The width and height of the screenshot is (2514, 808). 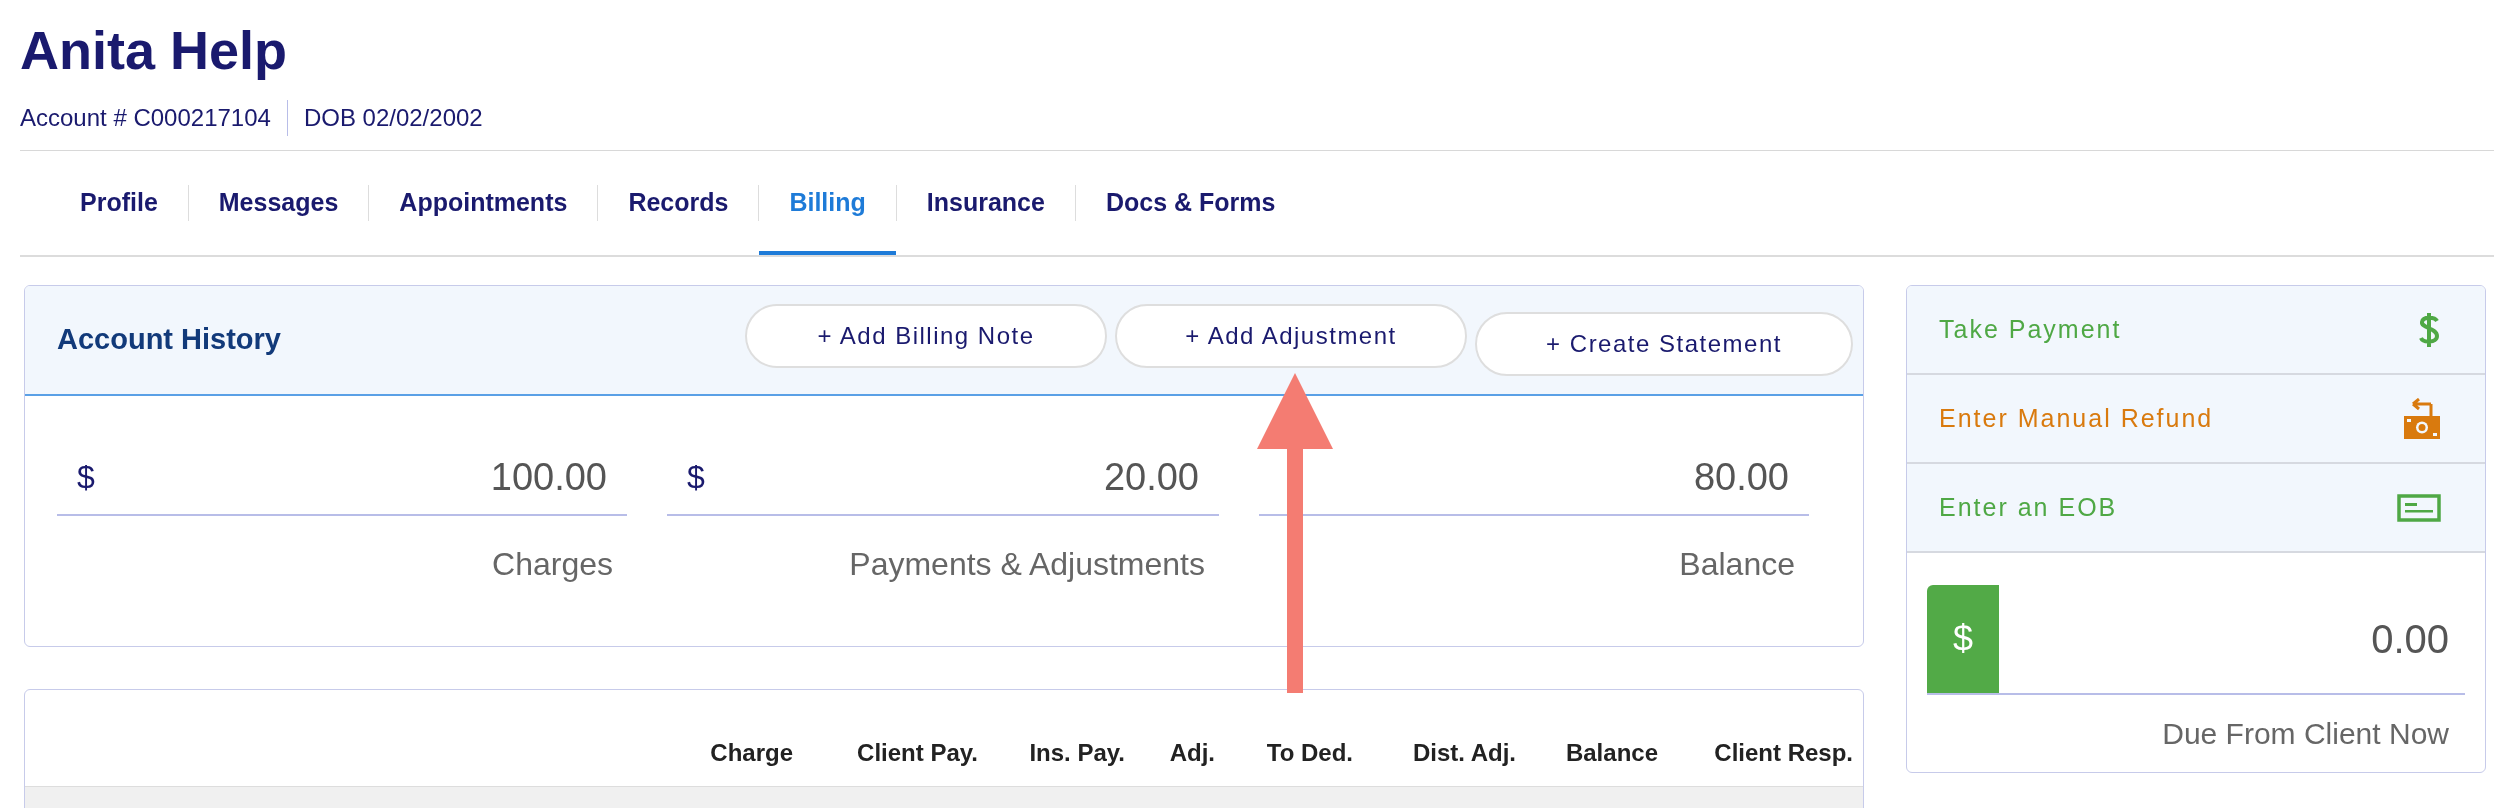 What do you see at coordinates (393, 118) in the screenshot?
I see `date-of-birth: DOB 02/02/2002` at bounding box center [393, 118].